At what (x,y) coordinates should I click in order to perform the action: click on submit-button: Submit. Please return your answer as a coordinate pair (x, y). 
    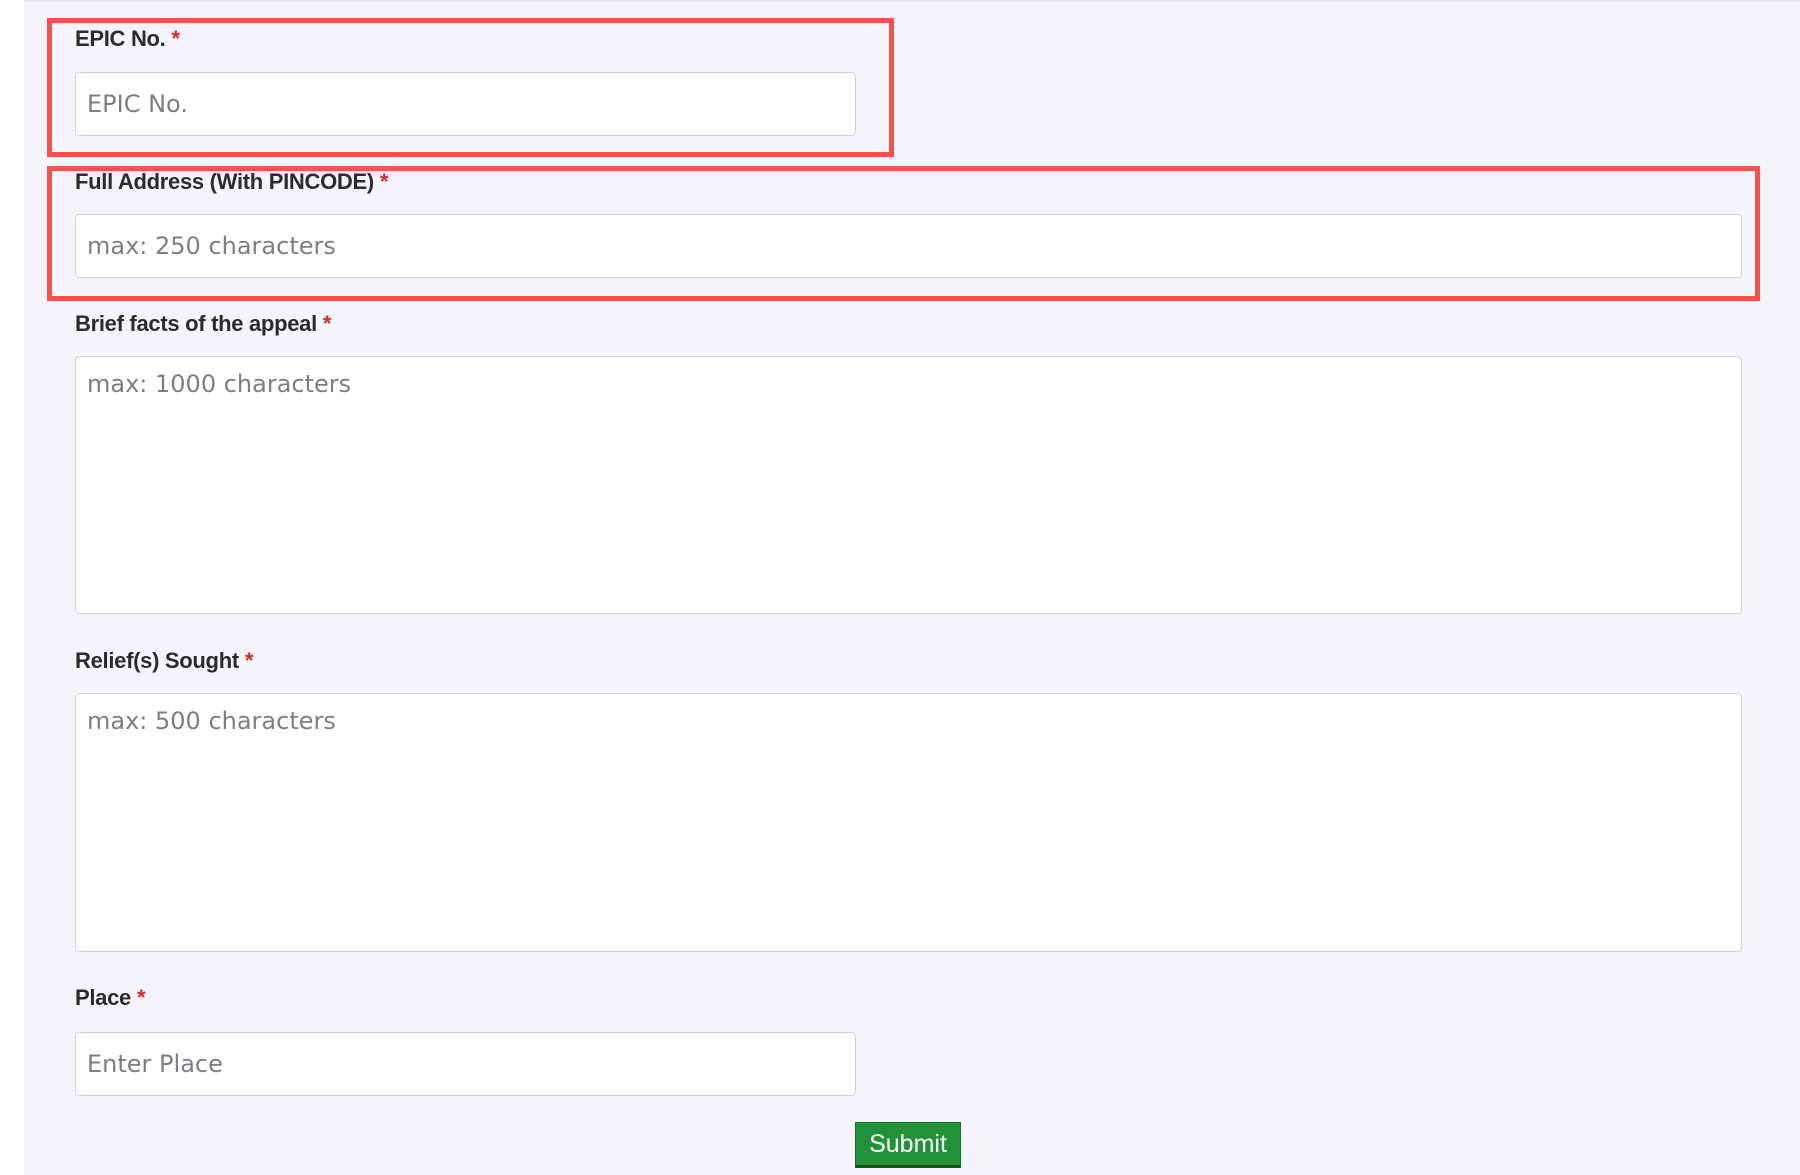
    Looking at the image, I should click on (908, 1145).